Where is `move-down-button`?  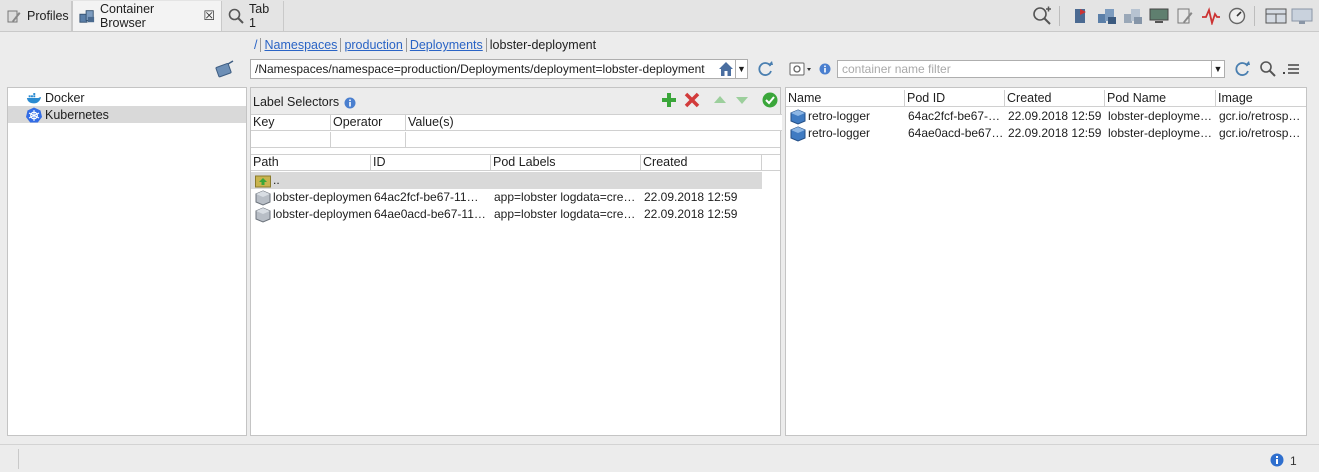
move-down-button is located at coordinates (742, 100).